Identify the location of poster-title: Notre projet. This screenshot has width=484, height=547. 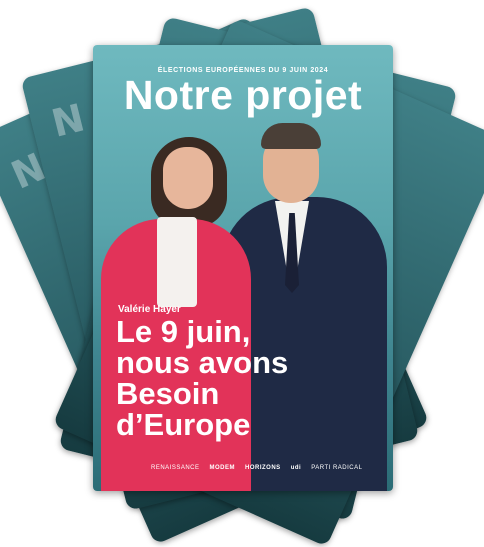
(243, 95).